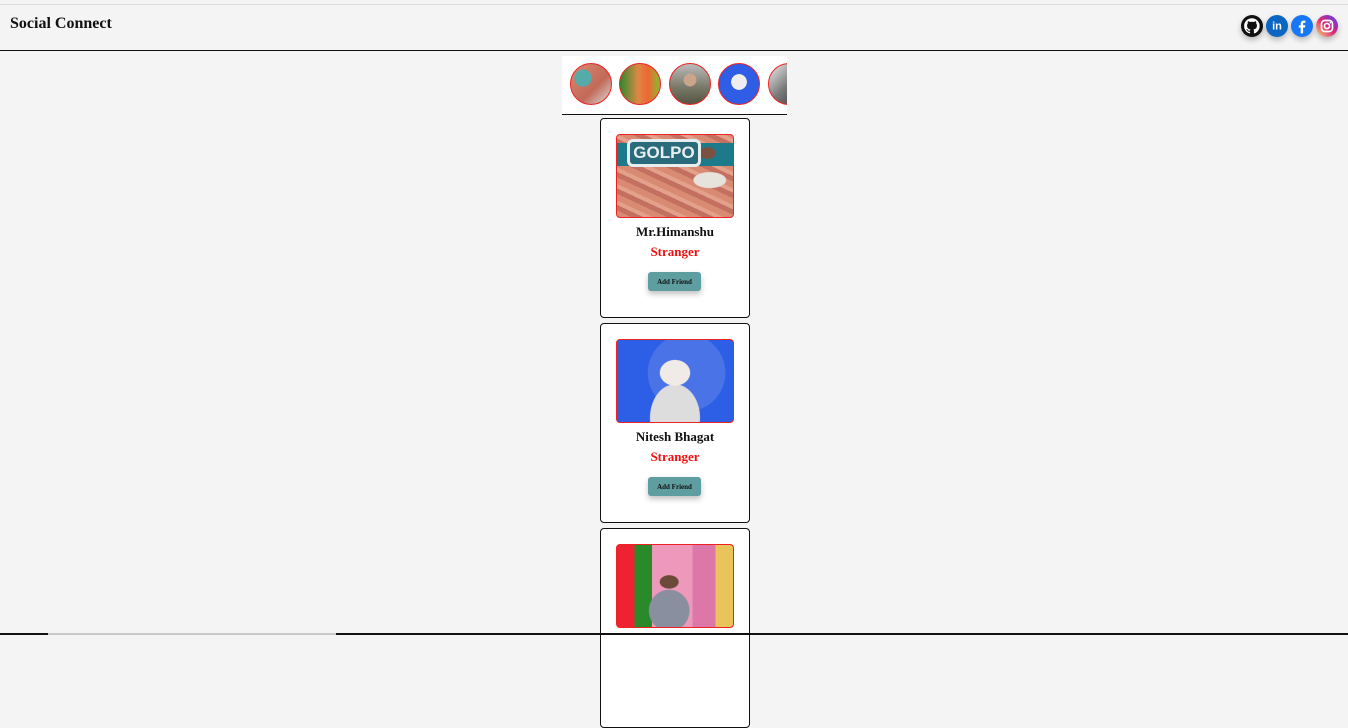 The height and width of the screenshot is (728, 1348). What do you see at coordinates (1252, 26) in the screenshot?
I see `github-icon` at bounding box center [1252, 26].